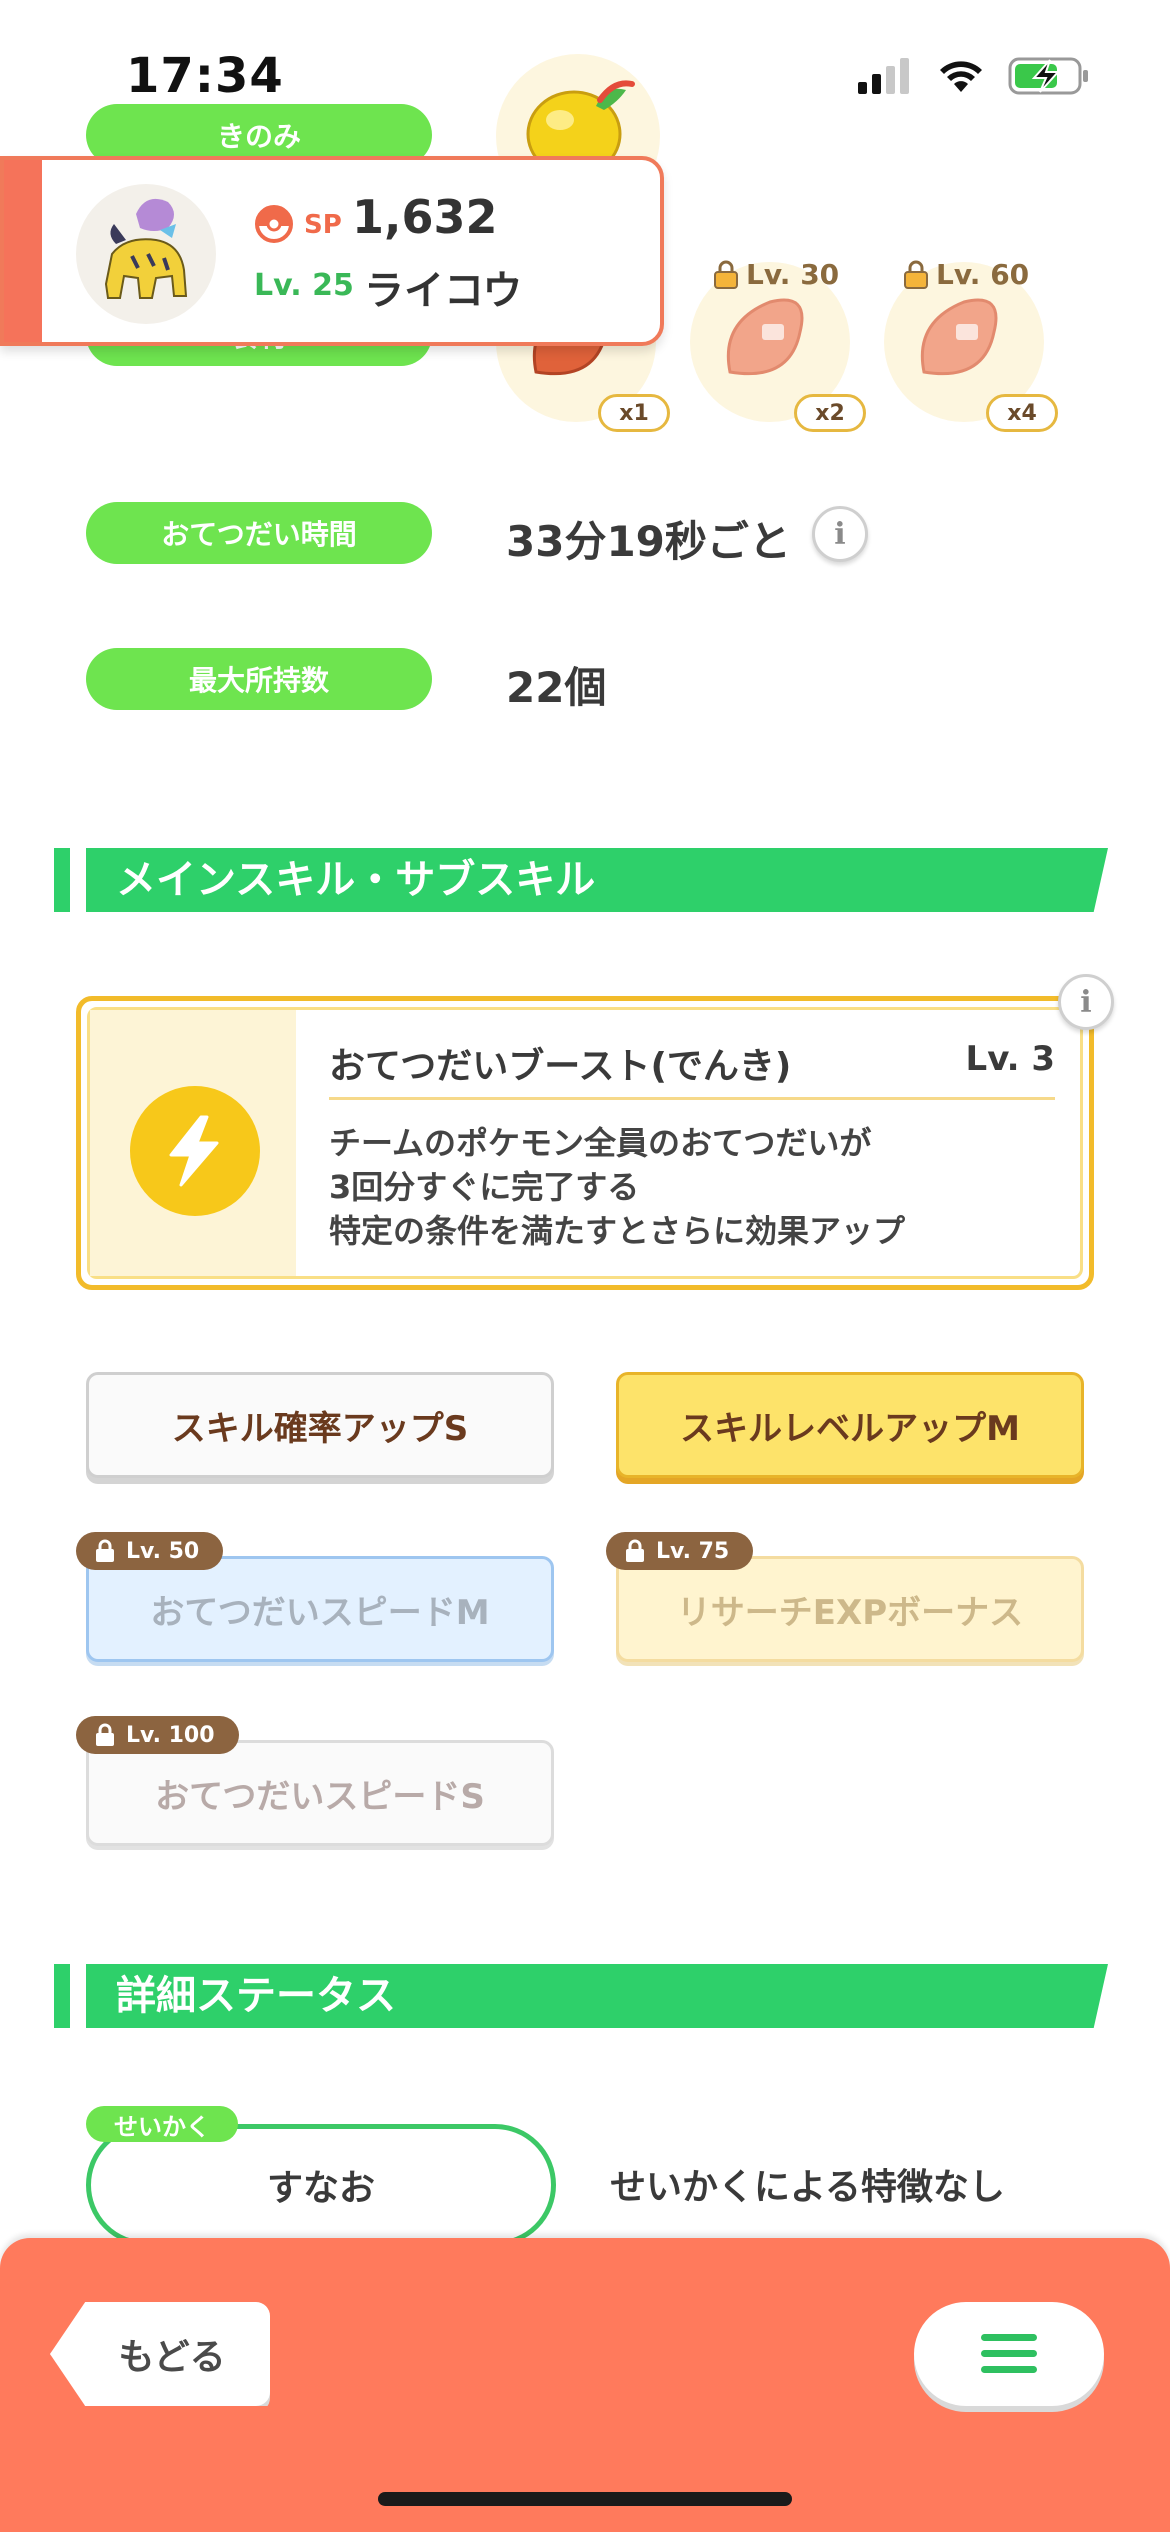 The height and width of the screenshot is (2532, 1170). I want to click on description-line: 特定の条件を満たすとさらに効果アップ, so click(617, 1231).